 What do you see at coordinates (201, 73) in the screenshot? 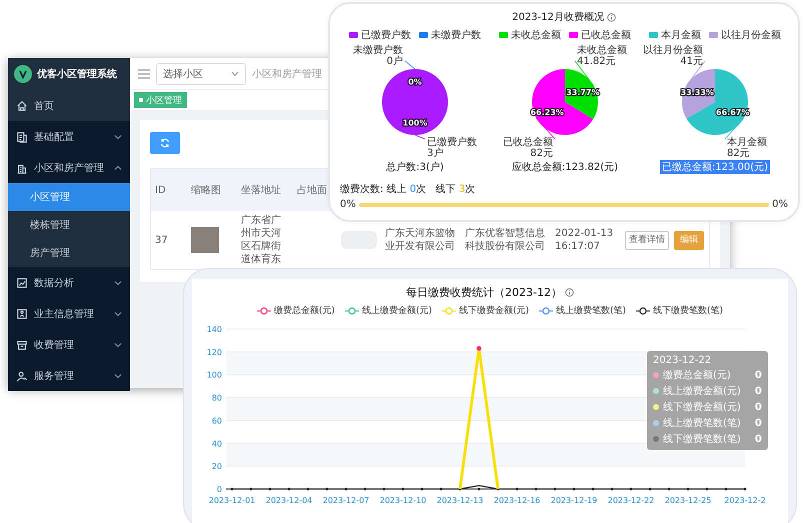
I see `community-select: 选择小区` at bounding box center [201, 73].